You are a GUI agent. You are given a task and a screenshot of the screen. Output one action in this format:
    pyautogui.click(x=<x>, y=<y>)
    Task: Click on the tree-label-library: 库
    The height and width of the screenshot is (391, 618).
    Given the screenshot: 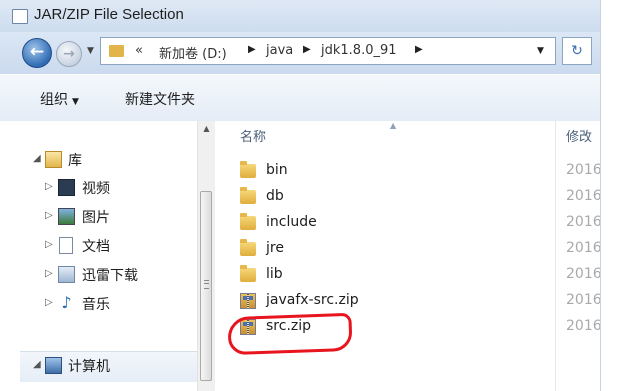 What is the action you would take?
    pyautogui.click(x=75, y=161)
    